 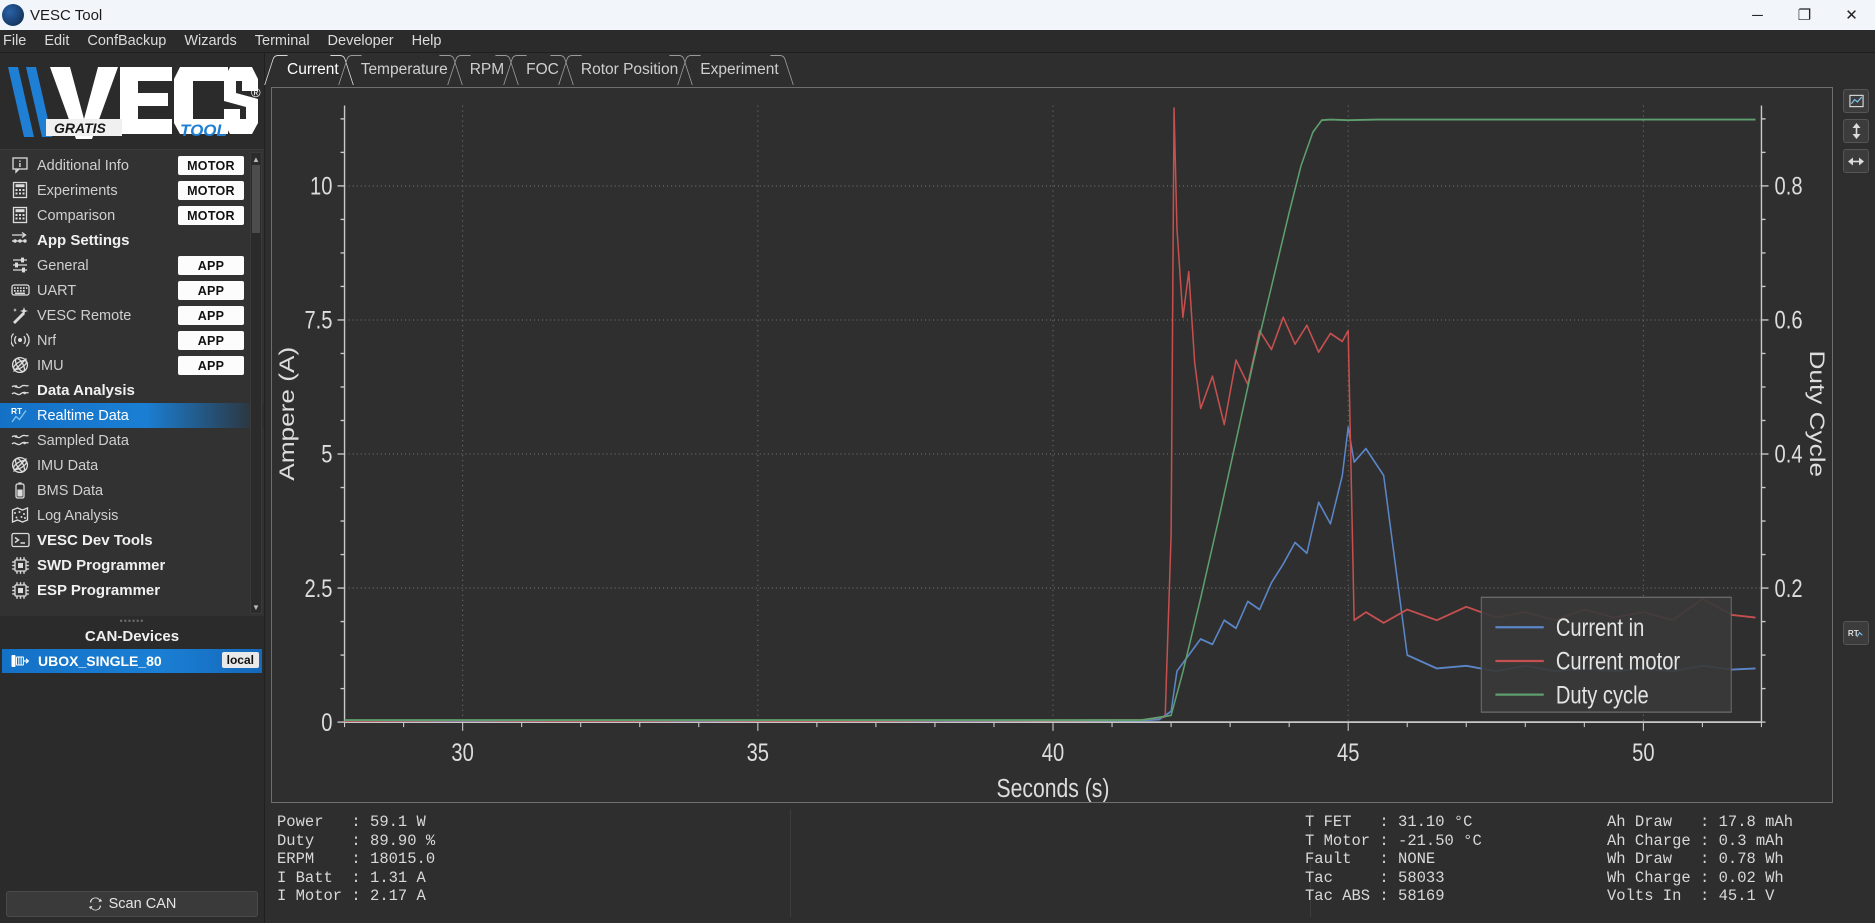 What do you see at coordinates (20, 166) in the screenshot?
I see `info-bubble-icon` at bounding box center [20, 166].